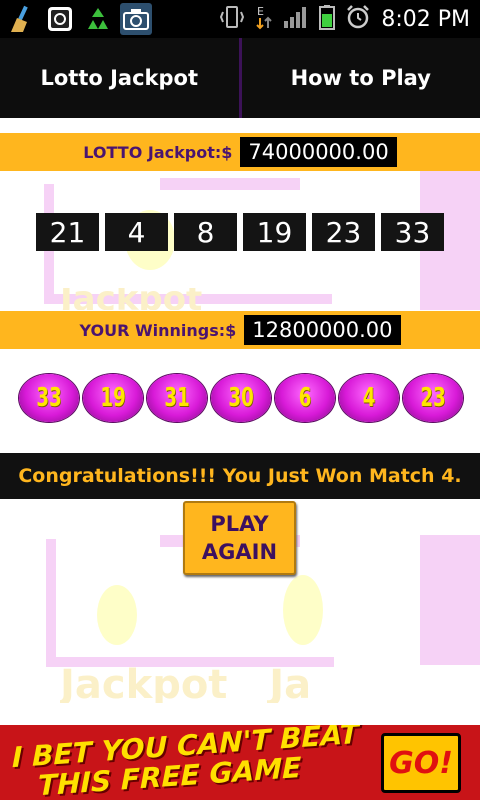 This screenshot has height=800, width=480. What do you see at coordinates (412, 232) in the screenshot?
I see `drawn-number: 33` at bounding box center [412, 232].